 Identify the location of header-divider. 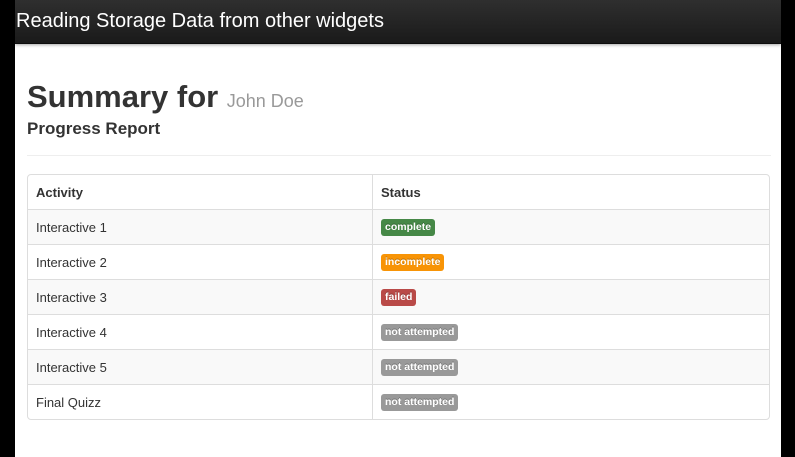
(399, 155).